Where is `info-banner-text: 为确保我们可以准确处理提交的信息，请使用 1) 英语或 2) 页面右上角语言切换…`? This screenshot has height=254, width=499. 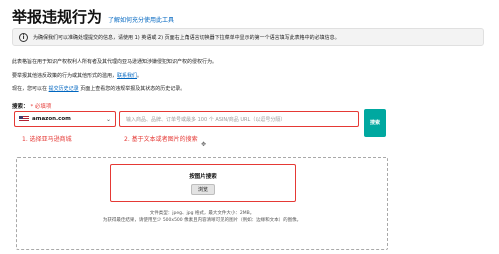 info-banner-text: 为确保我们可以准确处理提交的信息，请使用 1) 英语或 2) 页面右上角语言切换… is located at coordinates (186, 37).